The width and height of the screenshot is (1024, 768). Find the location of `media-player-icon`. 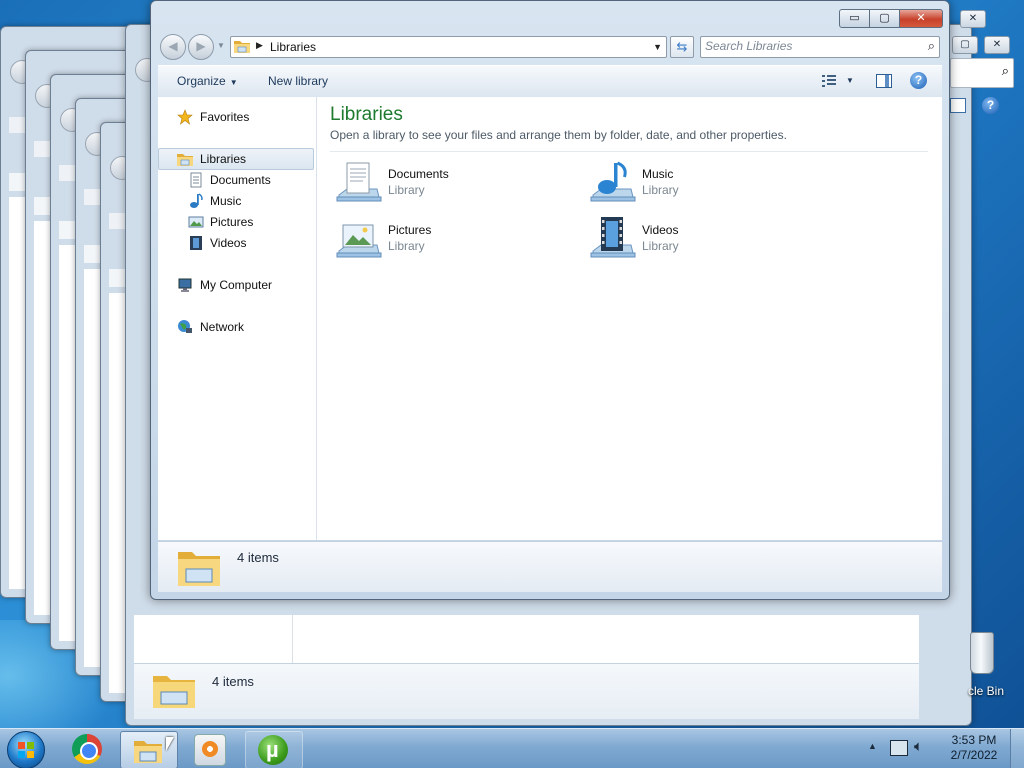

media-player-icon is located at coordinates (210, 750).